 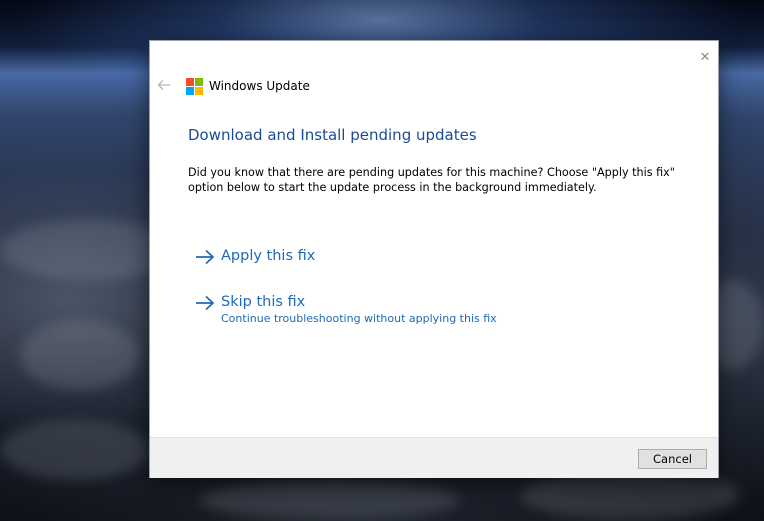 I want to click on back-button, so click(x=164, y=85).